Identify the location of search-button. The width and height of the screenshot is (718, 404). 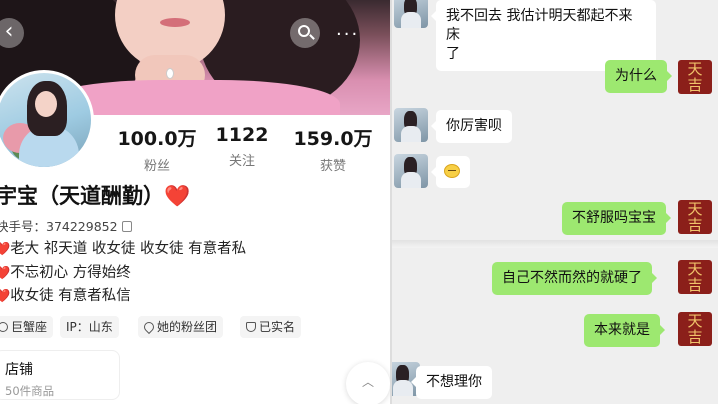
(305, 33).